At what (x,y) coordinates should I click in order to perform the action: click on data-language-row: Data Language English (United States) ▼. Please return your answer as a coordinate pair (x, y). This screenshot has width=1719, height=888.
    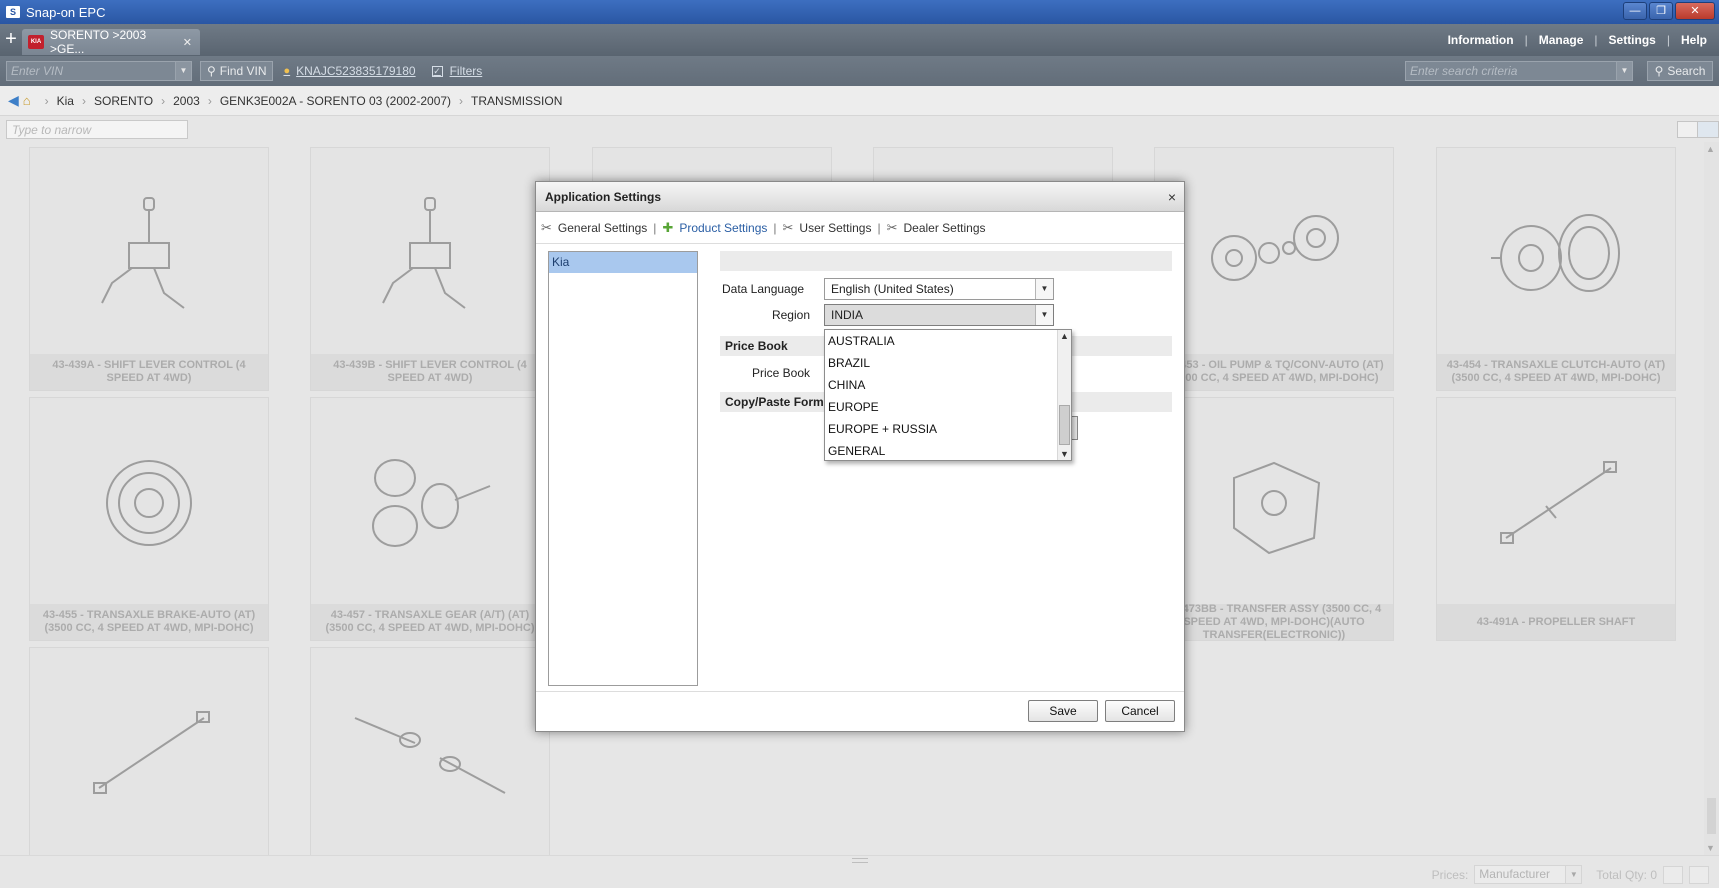
    Looking at the image, I should click on (887, 289).